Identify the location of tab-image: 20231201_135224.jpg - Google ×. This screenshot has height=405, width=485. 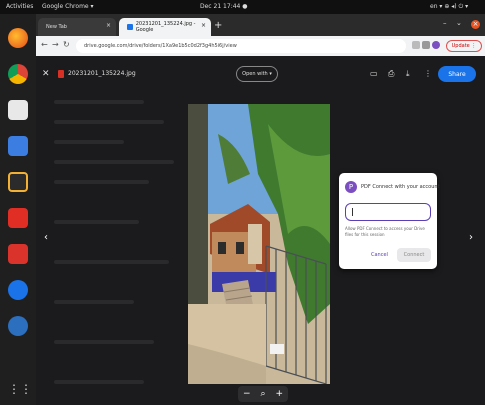
(165, 27).